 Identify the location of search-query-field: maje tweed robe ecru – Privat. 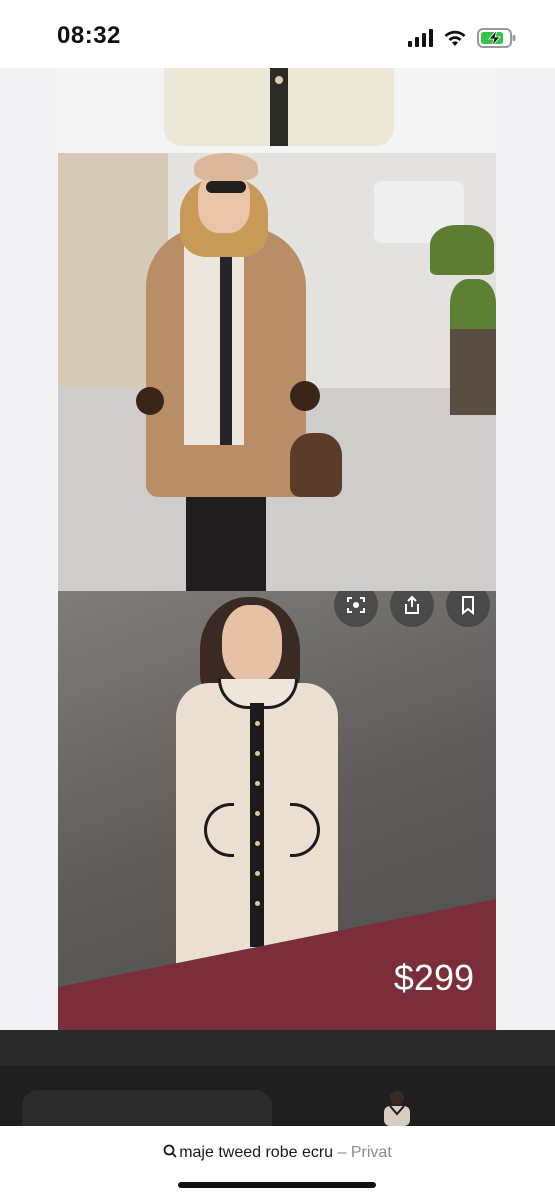
(277, 1153).